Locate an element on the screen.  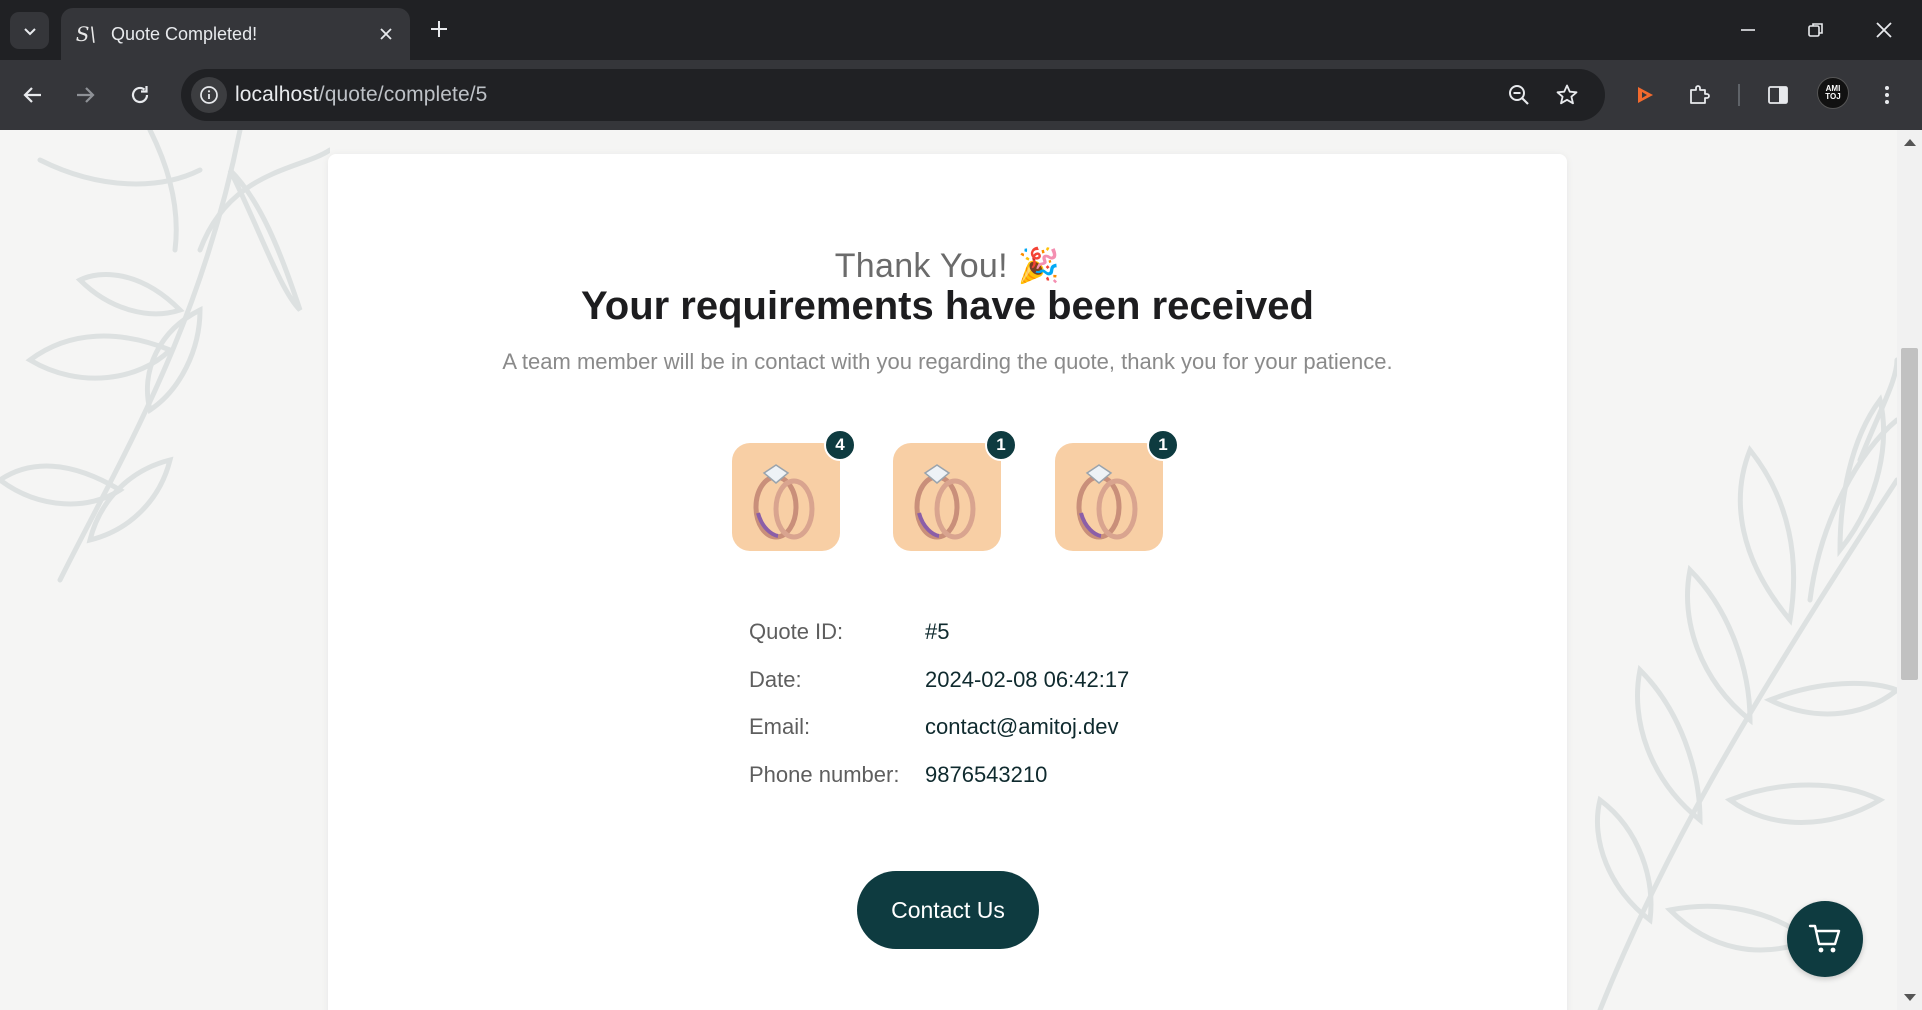
info-icon is located at coordinates (209, 95).